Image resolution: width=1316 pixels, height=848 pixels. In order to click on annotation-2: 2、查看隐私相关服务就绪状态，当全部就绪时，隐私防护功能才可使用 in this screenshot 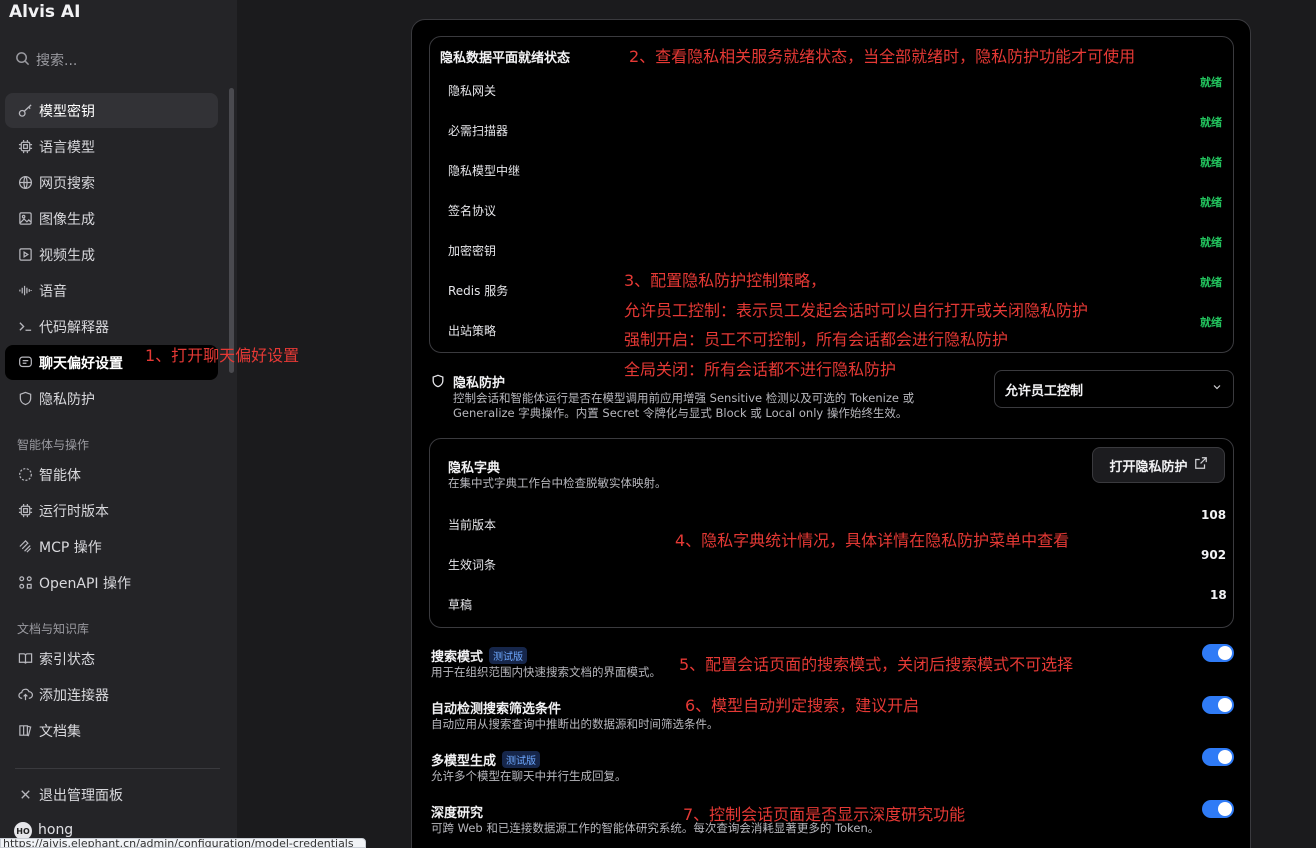, I will do `click(882, 56)`.